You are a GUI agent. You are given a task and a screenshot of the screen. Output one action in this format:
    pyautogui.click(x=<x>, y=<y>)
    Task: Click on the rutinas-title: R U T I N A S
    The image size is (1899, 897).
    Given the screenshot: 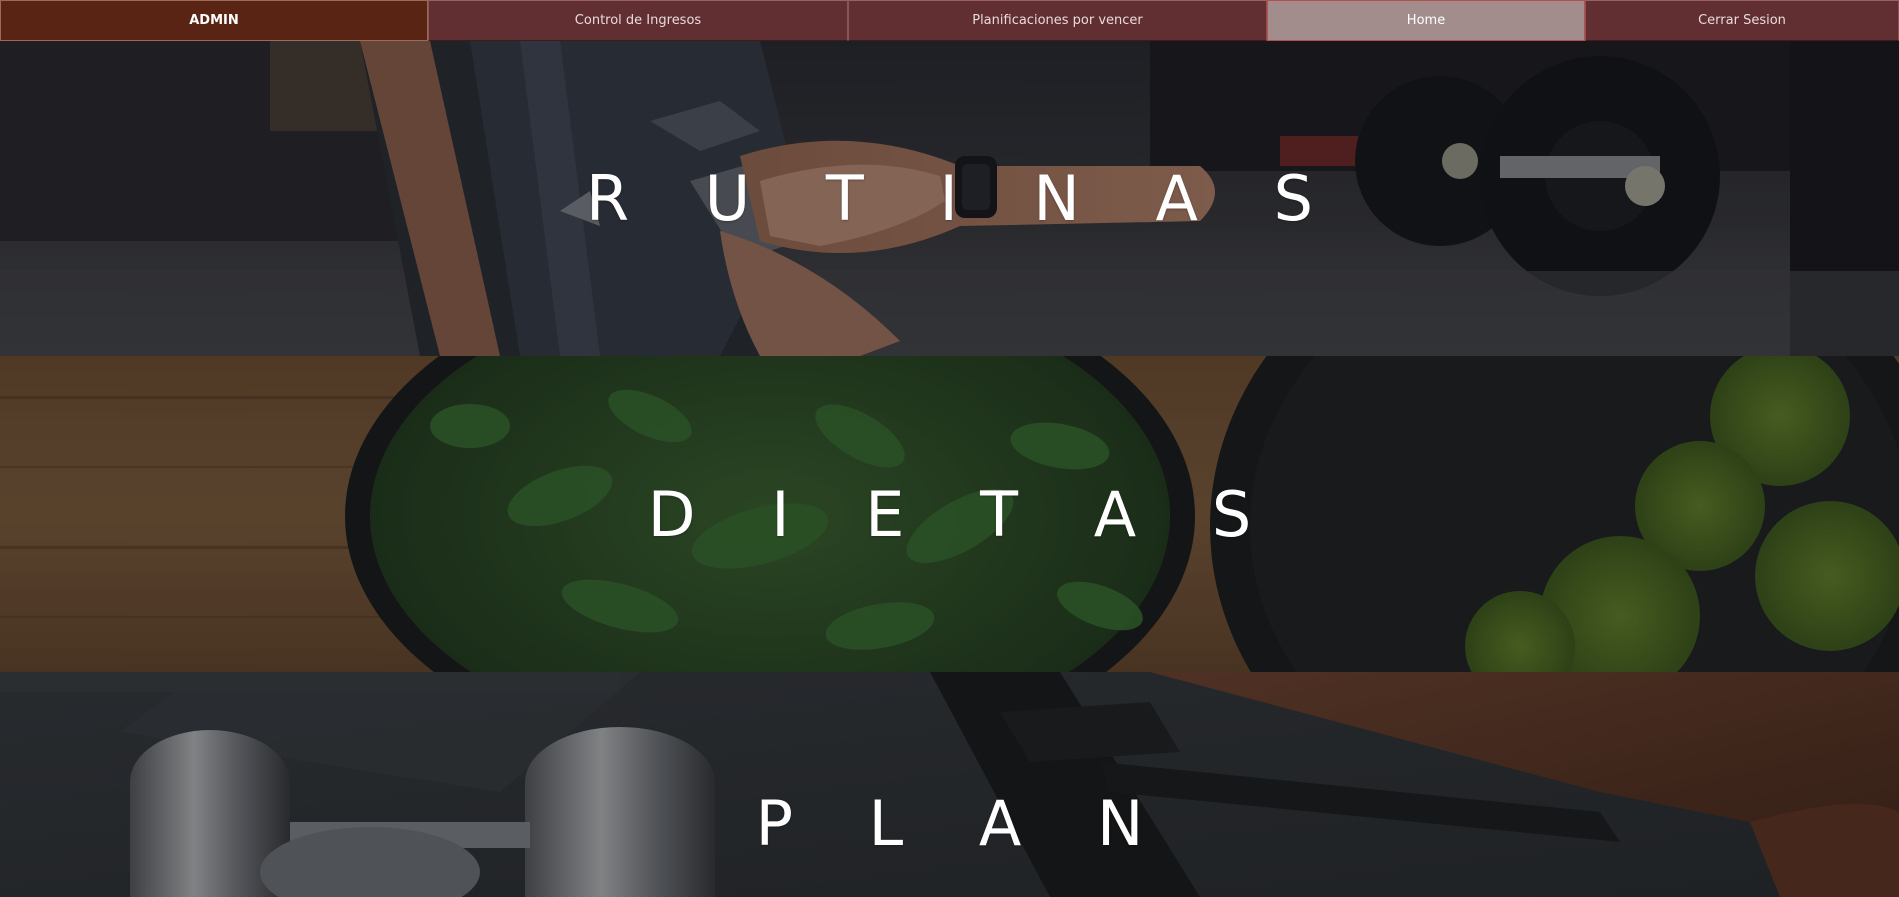 What is the action you would take?
    pyautogui.click(x=963, y=198)
    